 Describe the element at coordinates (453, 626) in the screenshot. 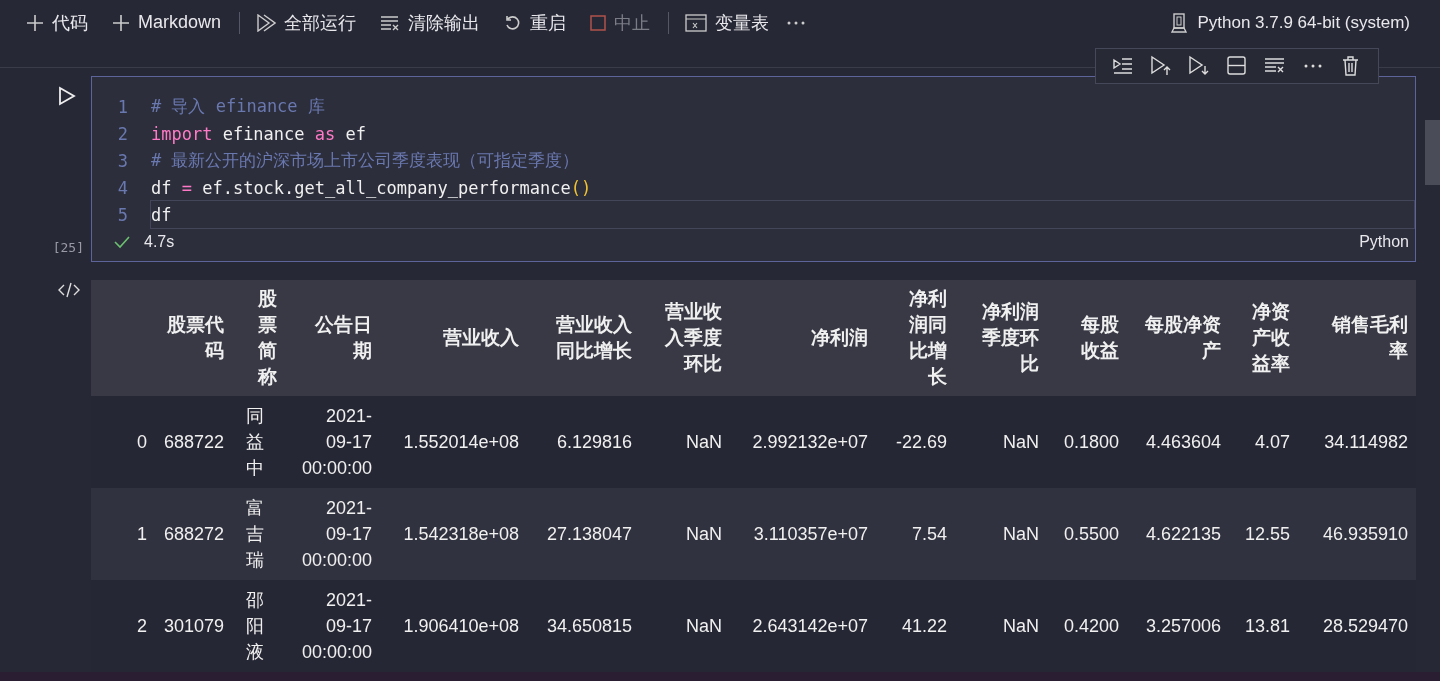

I see `table-cell: 1.906410e+08` at that location.